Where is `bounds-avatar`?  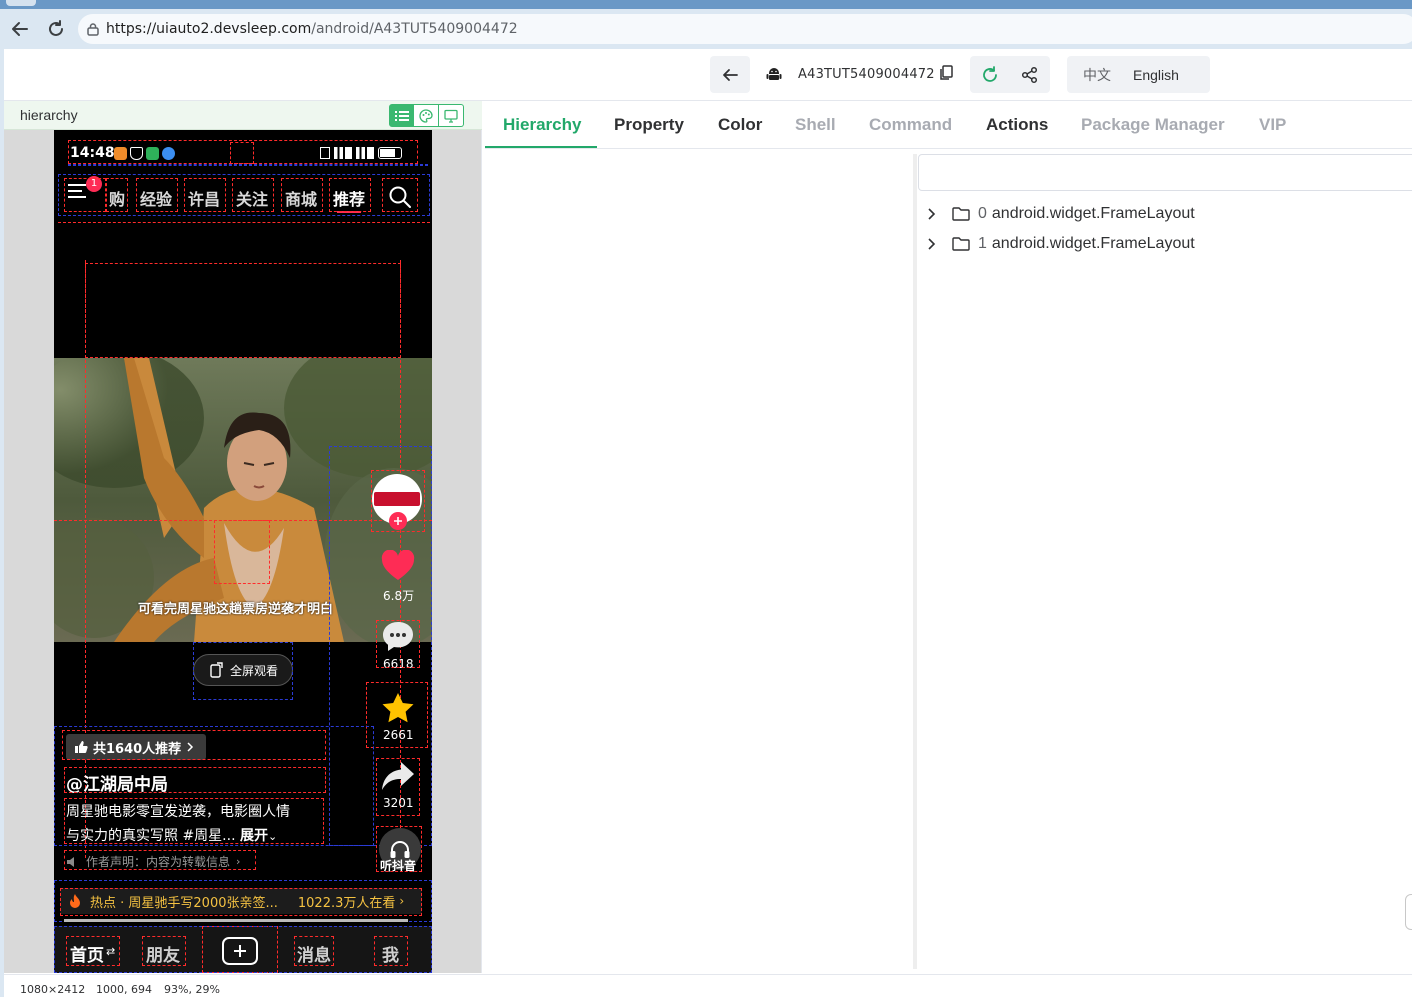
bounds-avatar is located at coordinates (398, 501).